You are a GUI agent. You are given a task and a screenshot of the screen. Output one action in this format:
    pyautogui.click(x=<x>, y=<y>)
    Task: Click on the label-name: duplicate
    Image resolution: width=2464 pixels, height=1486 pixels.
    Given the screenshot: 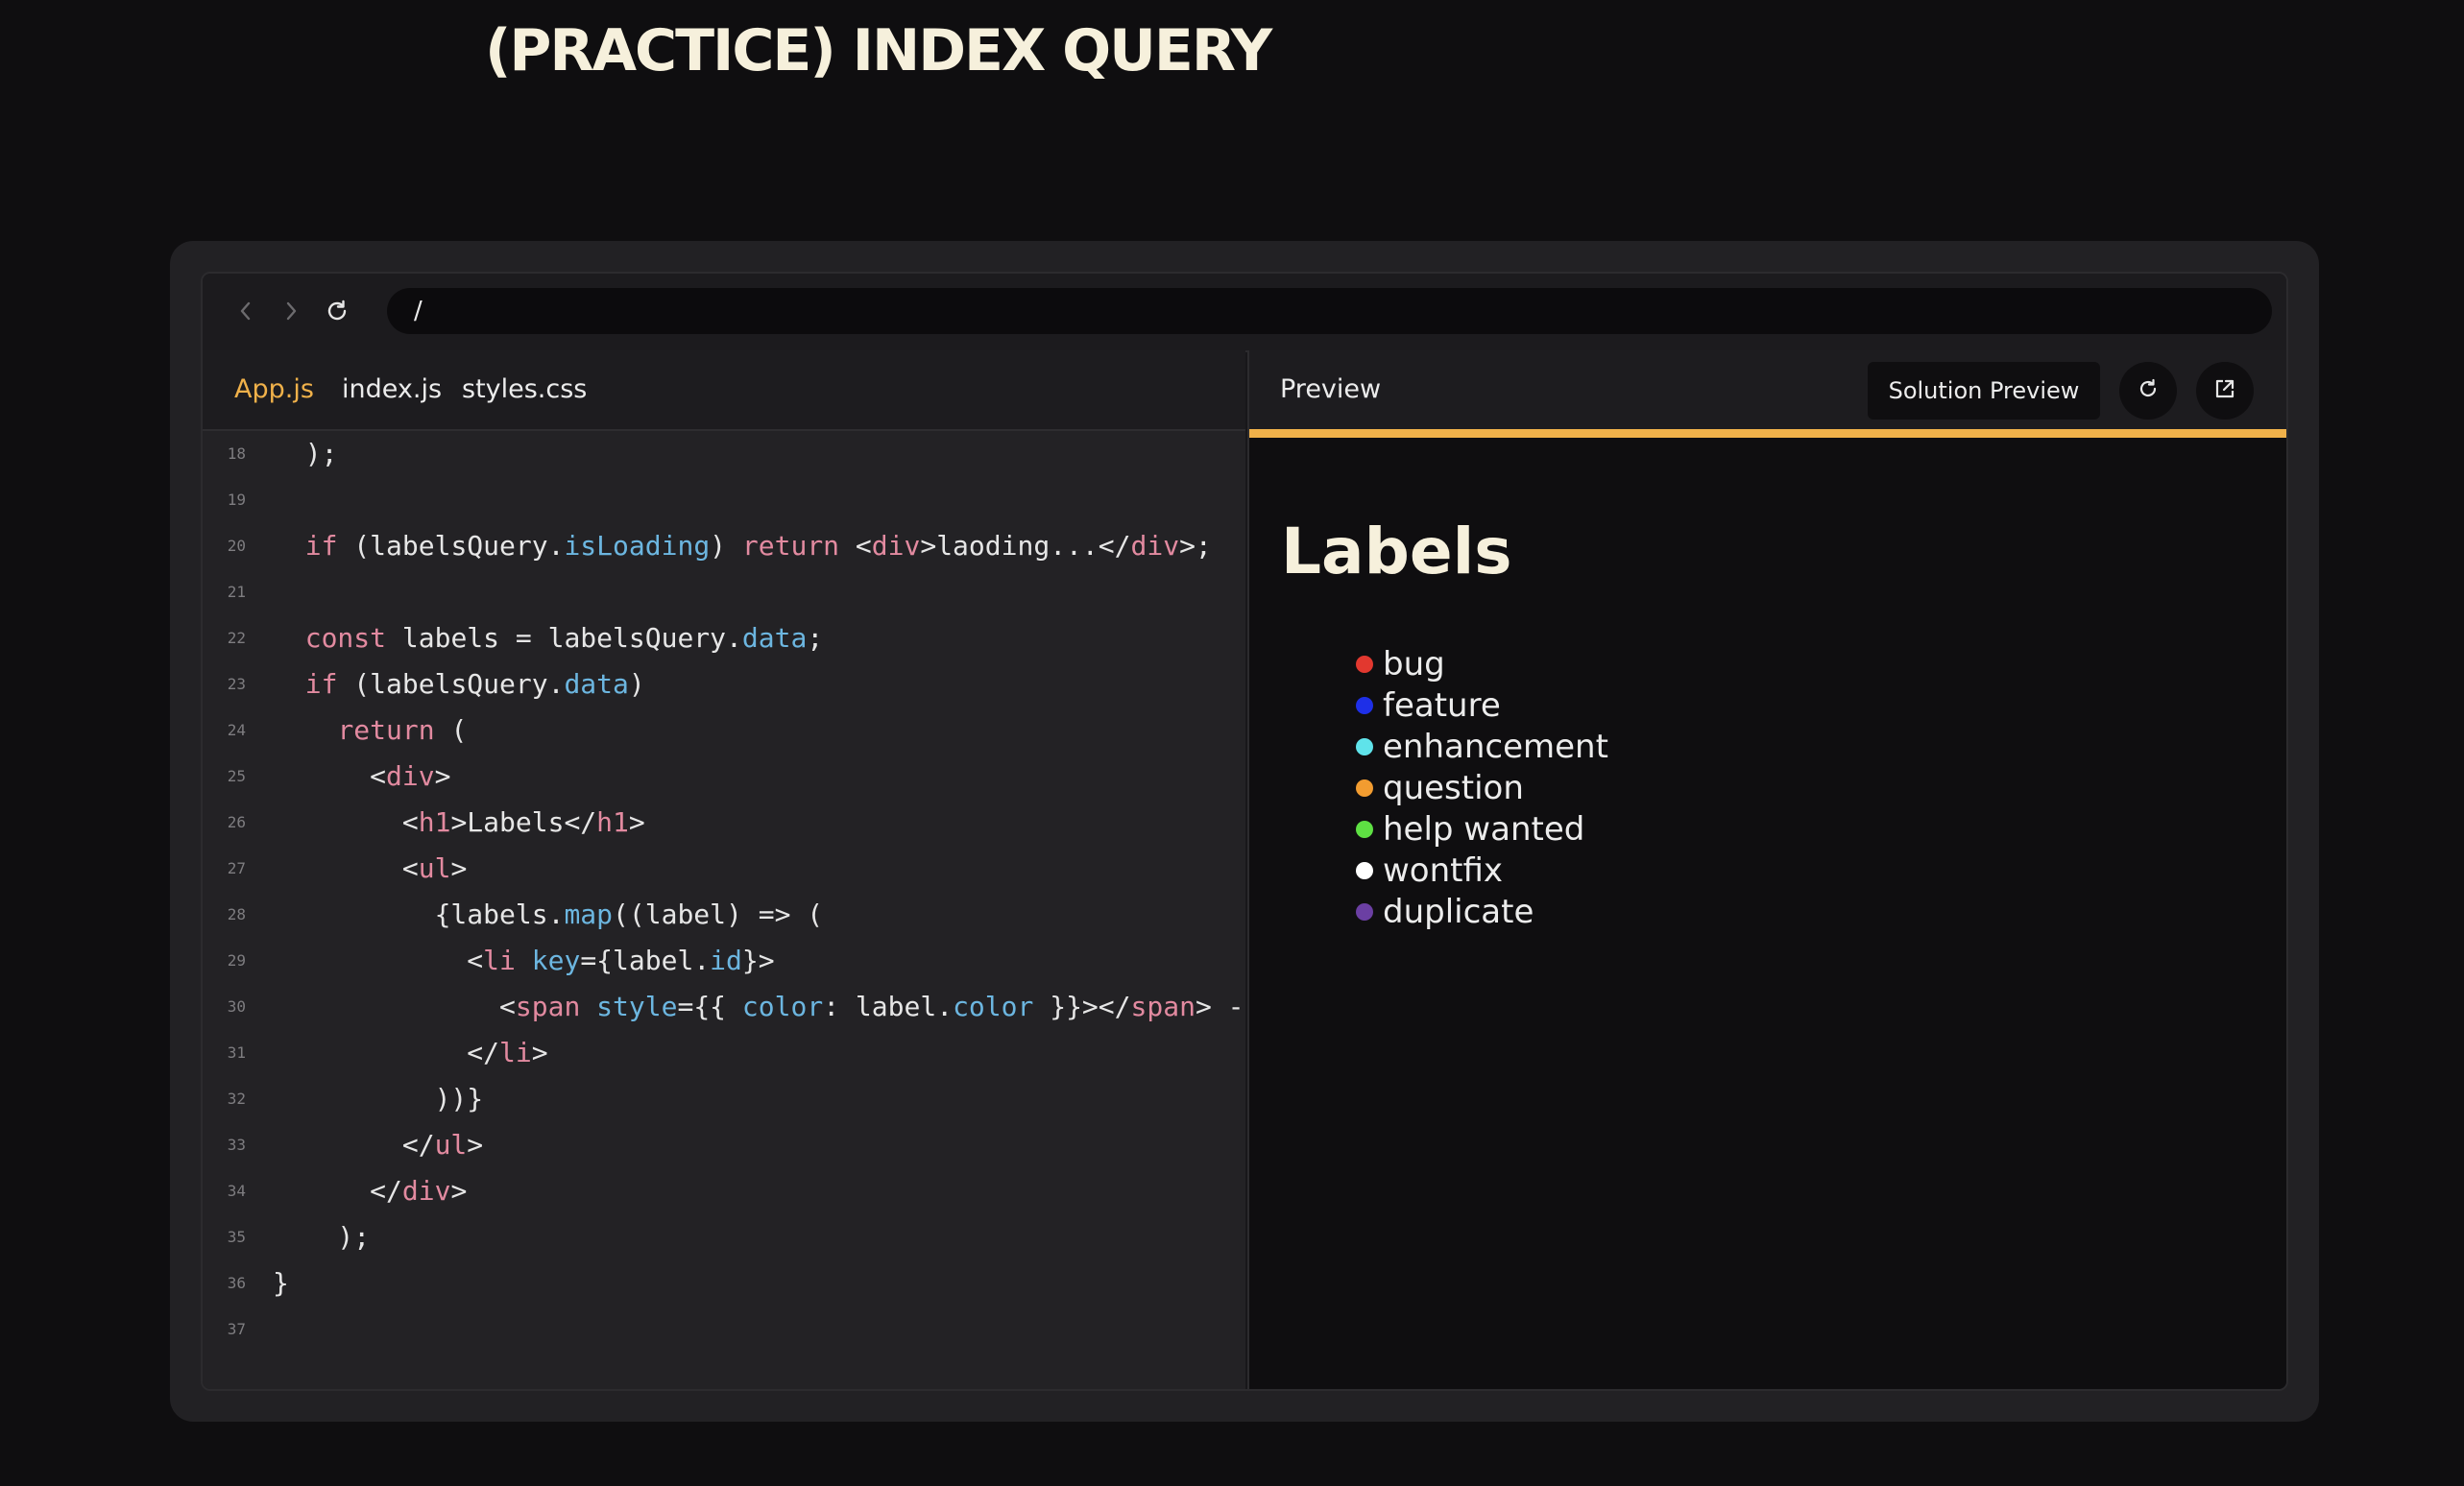 What is the action you would take?
    pyautogui.click(x=1458, y=911)
    